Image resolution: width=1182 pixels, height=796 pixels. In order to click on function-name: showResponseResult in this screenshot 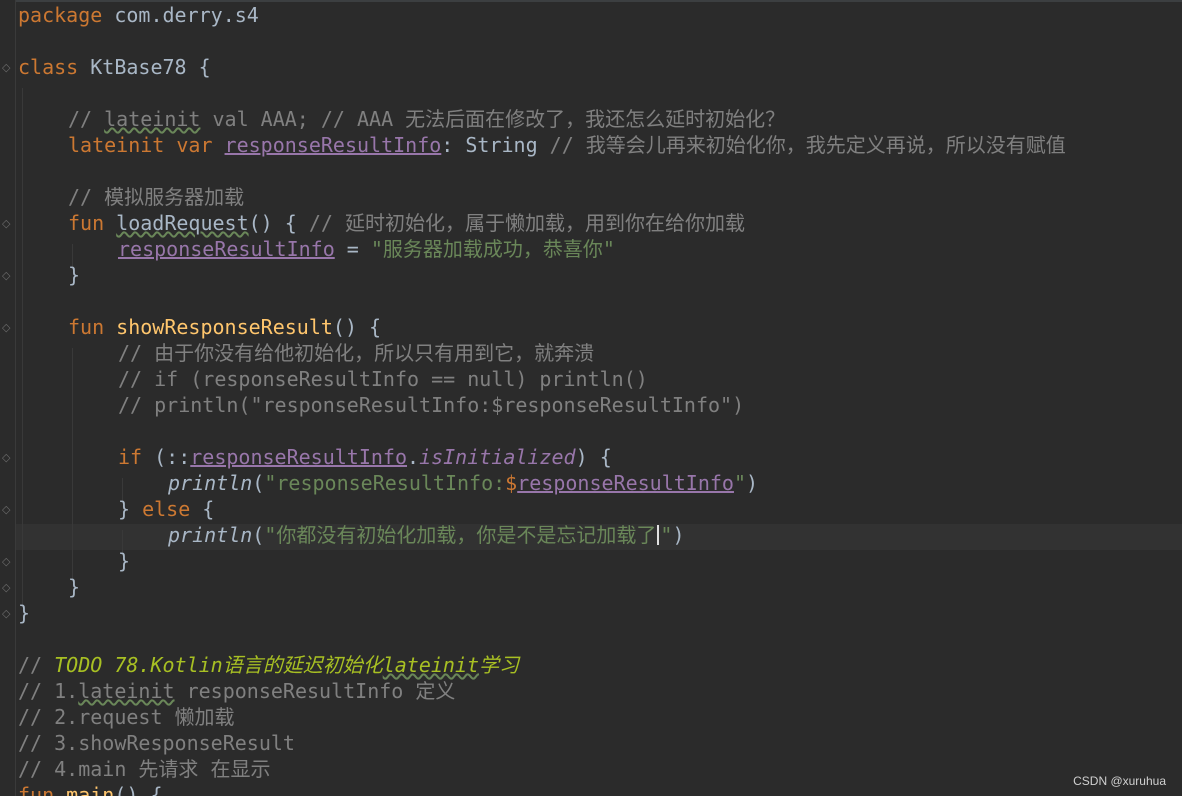, I will do `click(224, 327)`.